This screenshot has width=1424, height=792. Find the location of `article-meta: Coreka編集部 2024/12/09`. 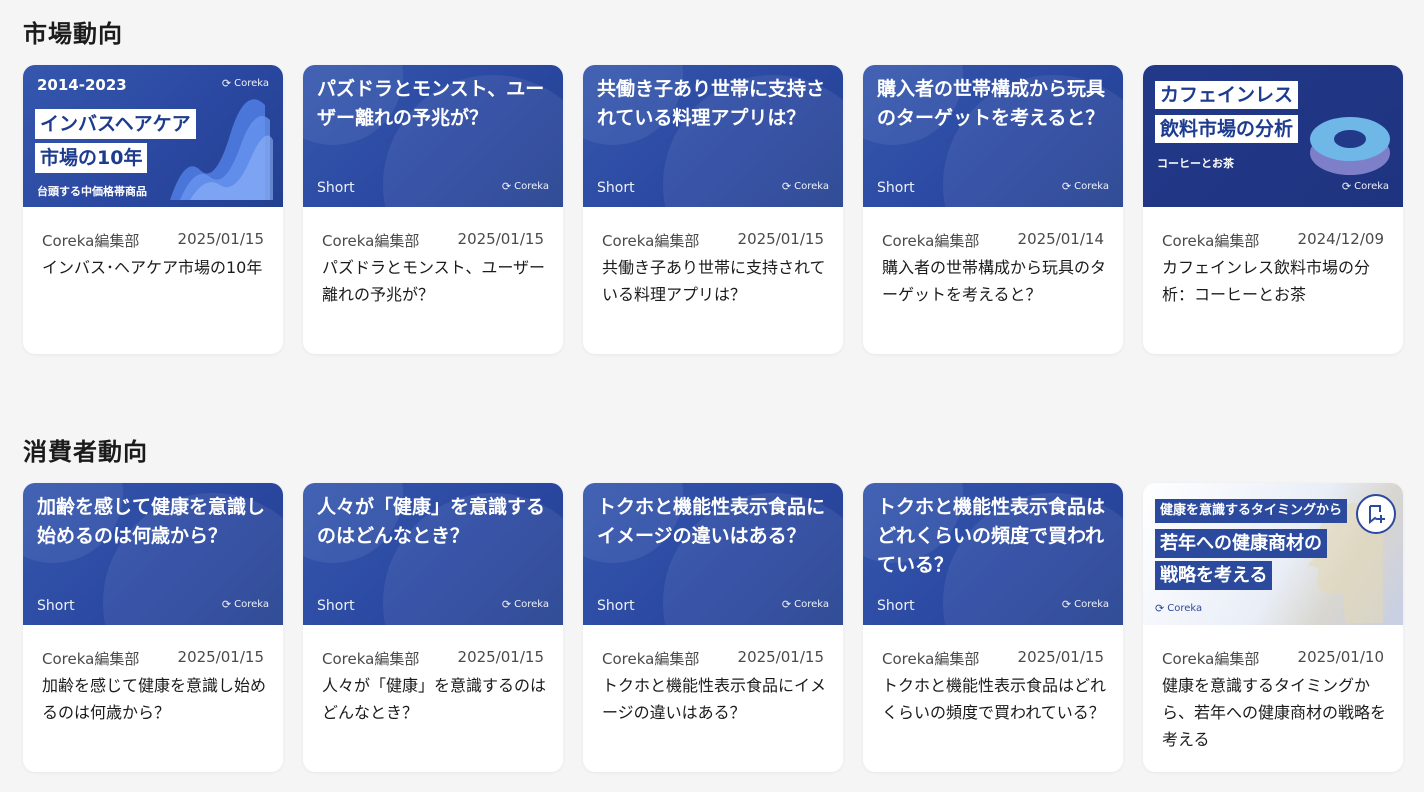

article-meta: Coreka編集部 2024/12/09 is located at coordinates (1273, 240).